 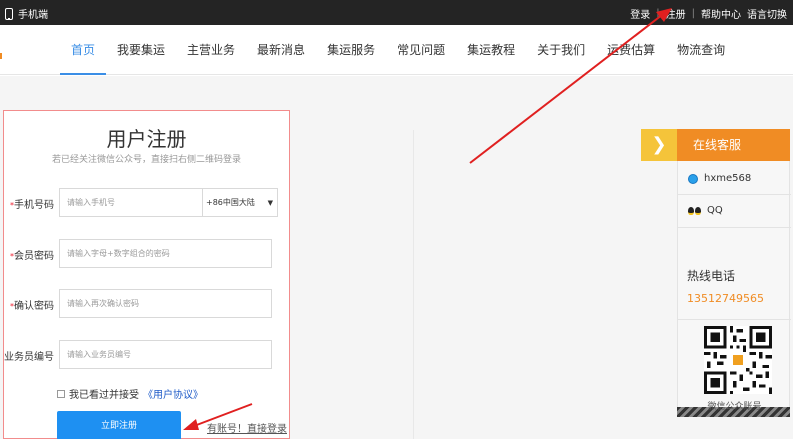 What do you see at coordinates (421, 50) in the screenshot?
I see `nav-item-faq: 常见问题` at bounding box center [421, 50].